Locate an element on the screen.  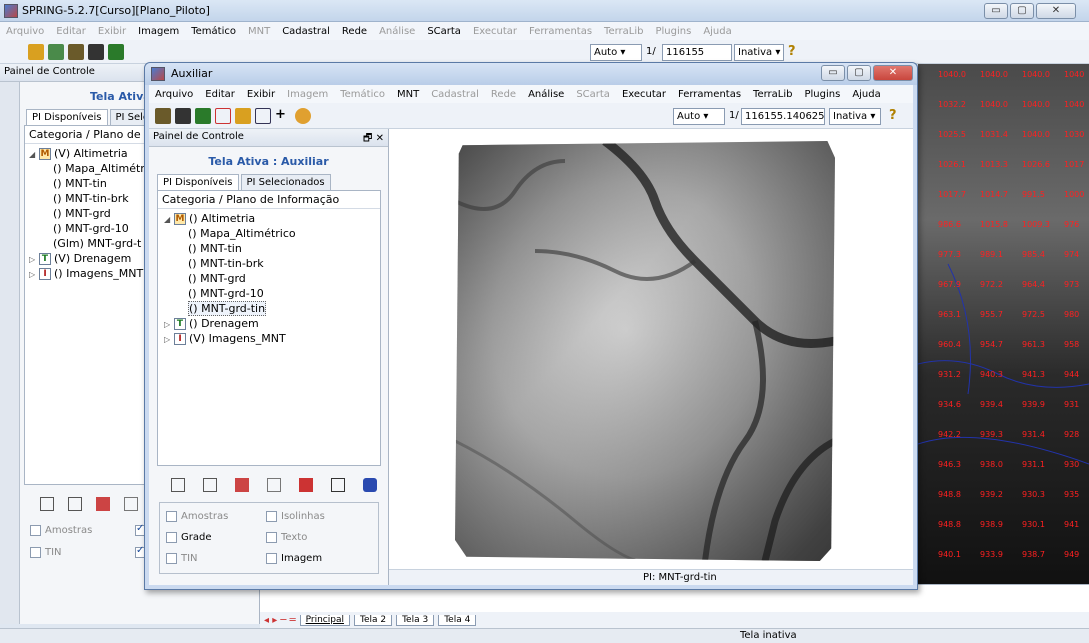
close-button: ✕ is located at coordinates (1056, 11).